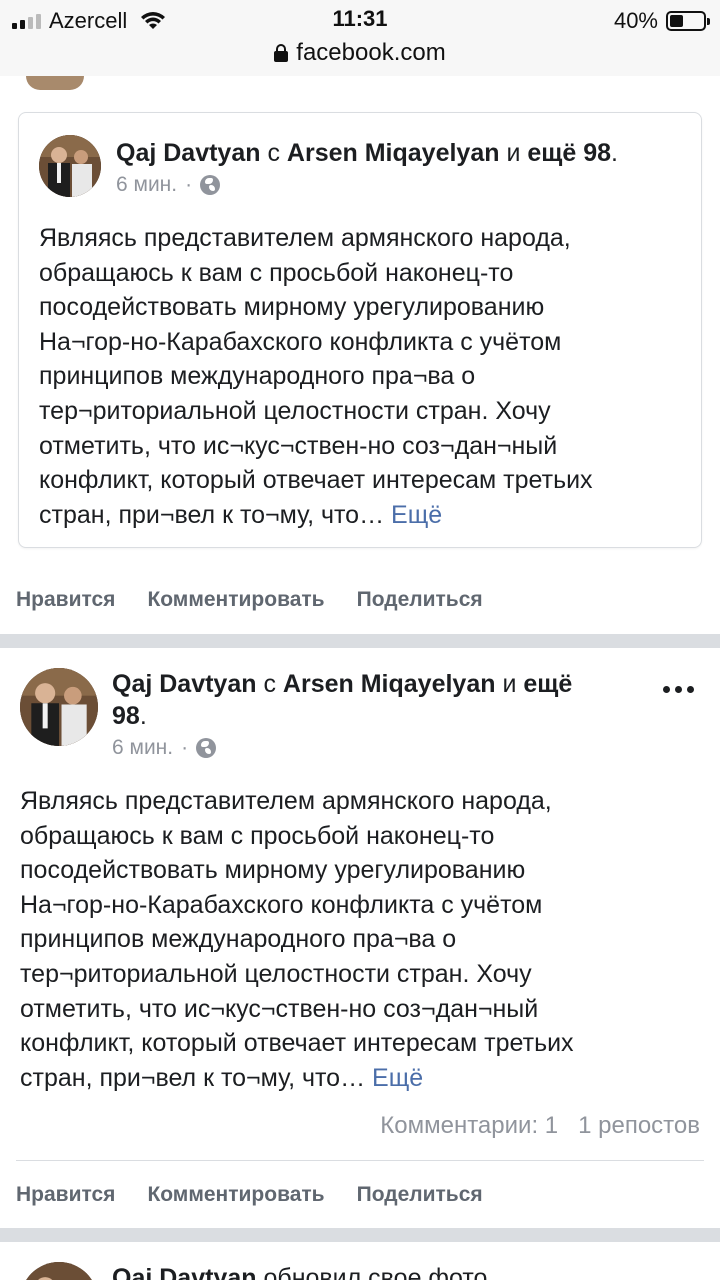 The width and height of the screenshot is (720, 1280). I want to click on lock-icon, so click(281, 53).